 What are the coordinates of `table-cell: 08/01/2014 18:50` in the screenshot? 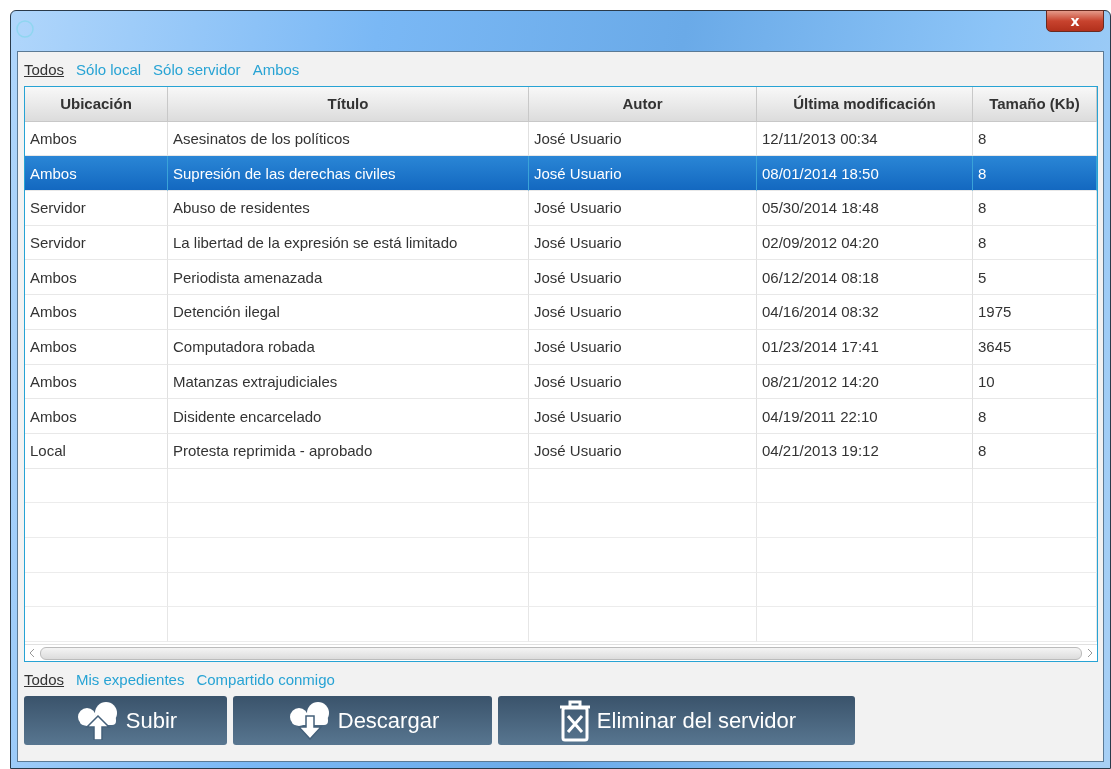 It's located at (865, 174).